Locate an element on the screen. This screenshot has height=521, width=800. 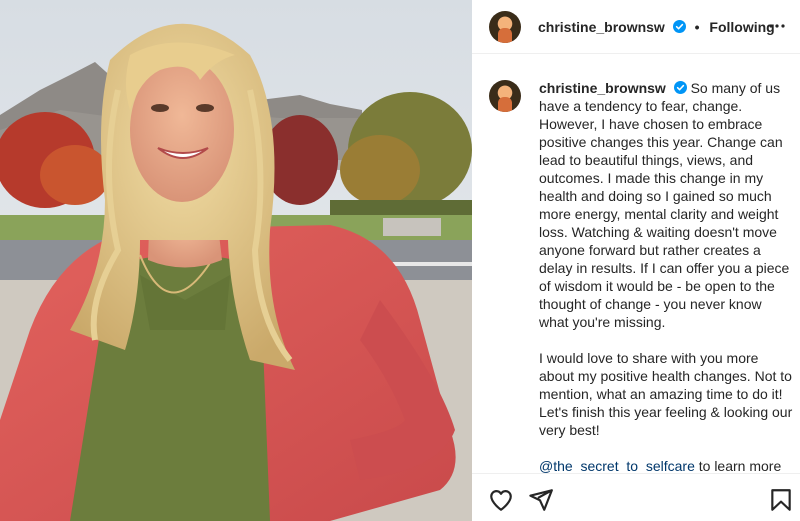
caption-username: christine_brownsw is located at coordinates (602, 88).